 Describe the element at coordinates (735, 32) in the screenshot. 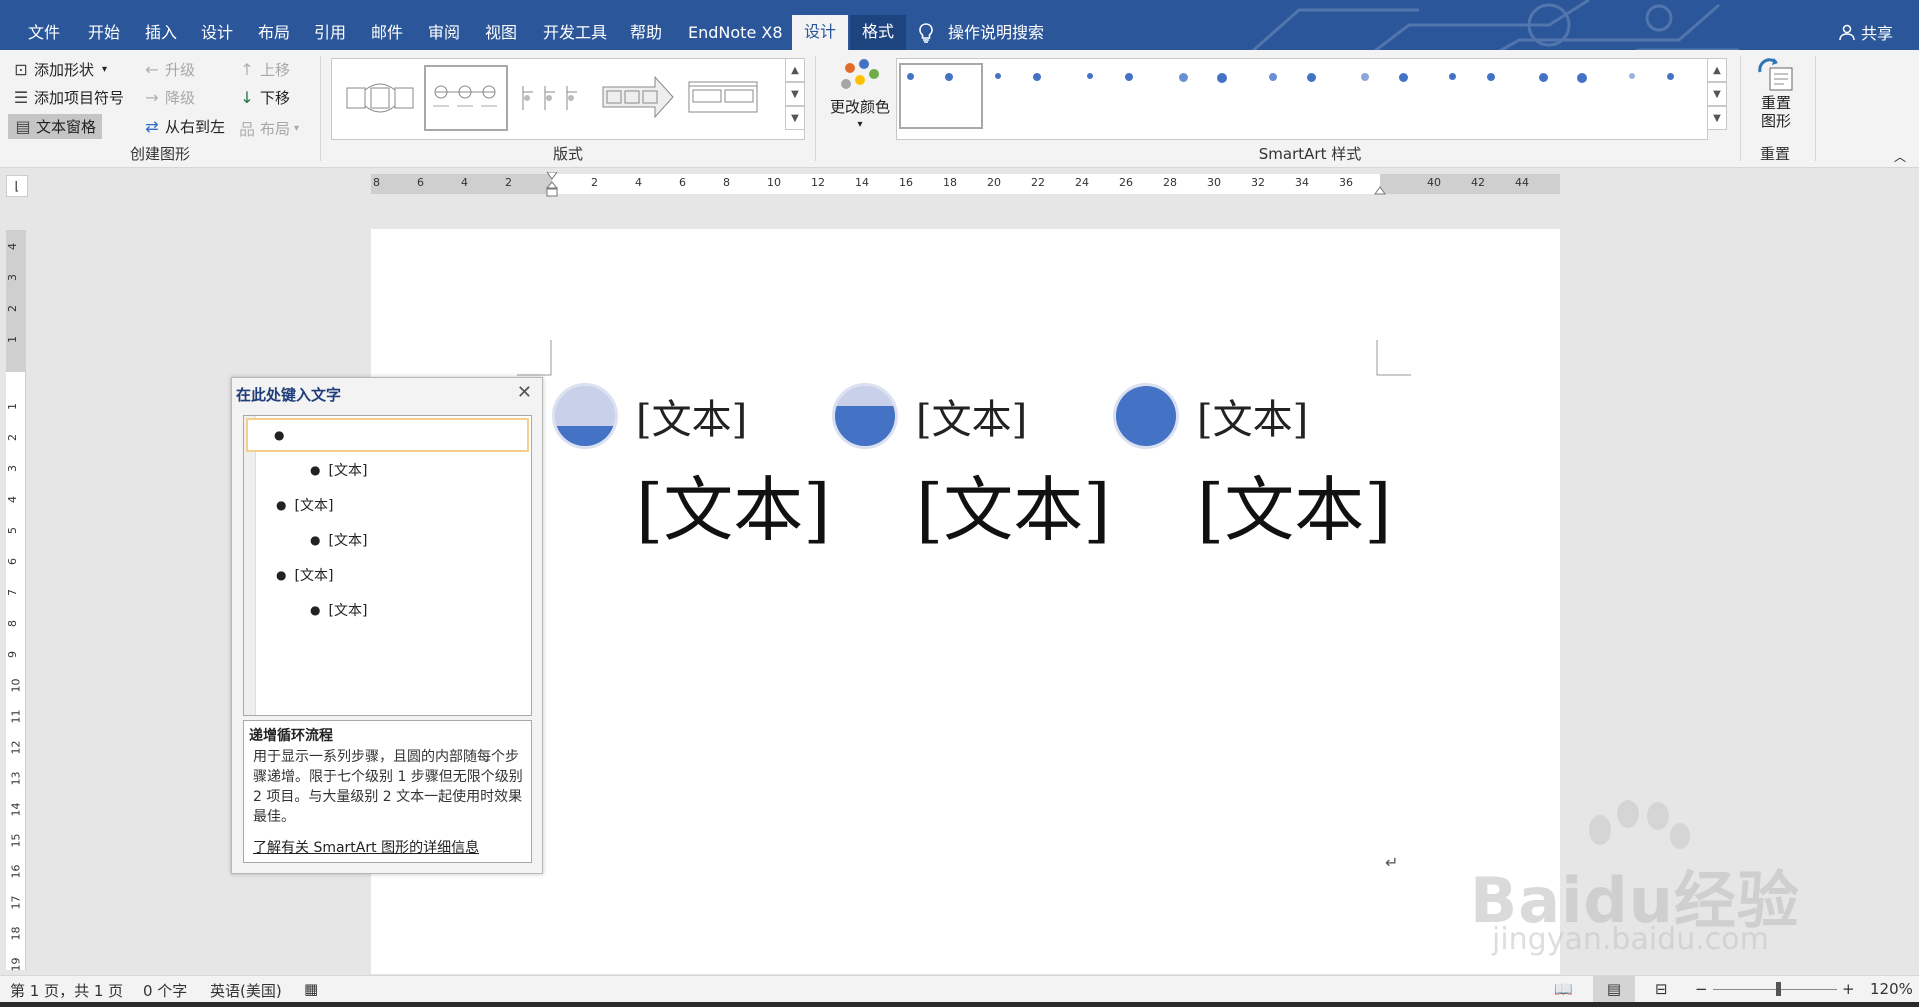

I see `tab-endnote: EndNote X8` at that location.